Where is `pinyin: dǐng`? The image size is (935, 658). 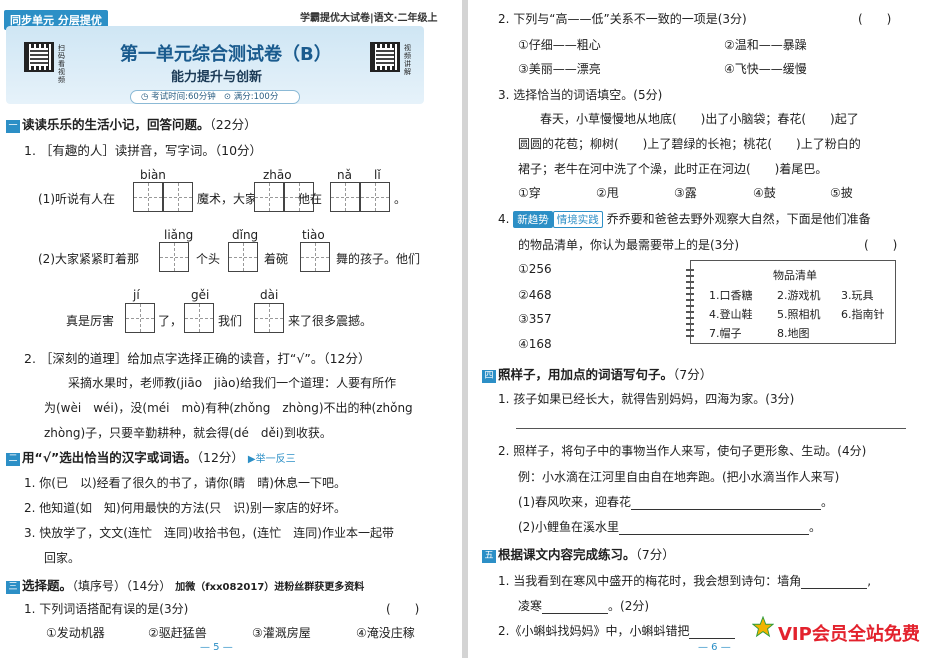
pinyin: dǐng is located at coordinates (245, 235).